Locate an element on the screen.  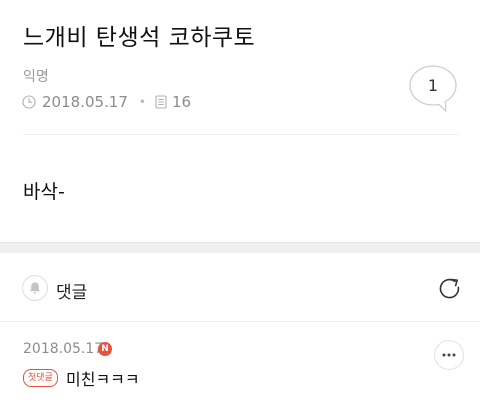
more-horizontal-icon is located at coordinates (449, 355).